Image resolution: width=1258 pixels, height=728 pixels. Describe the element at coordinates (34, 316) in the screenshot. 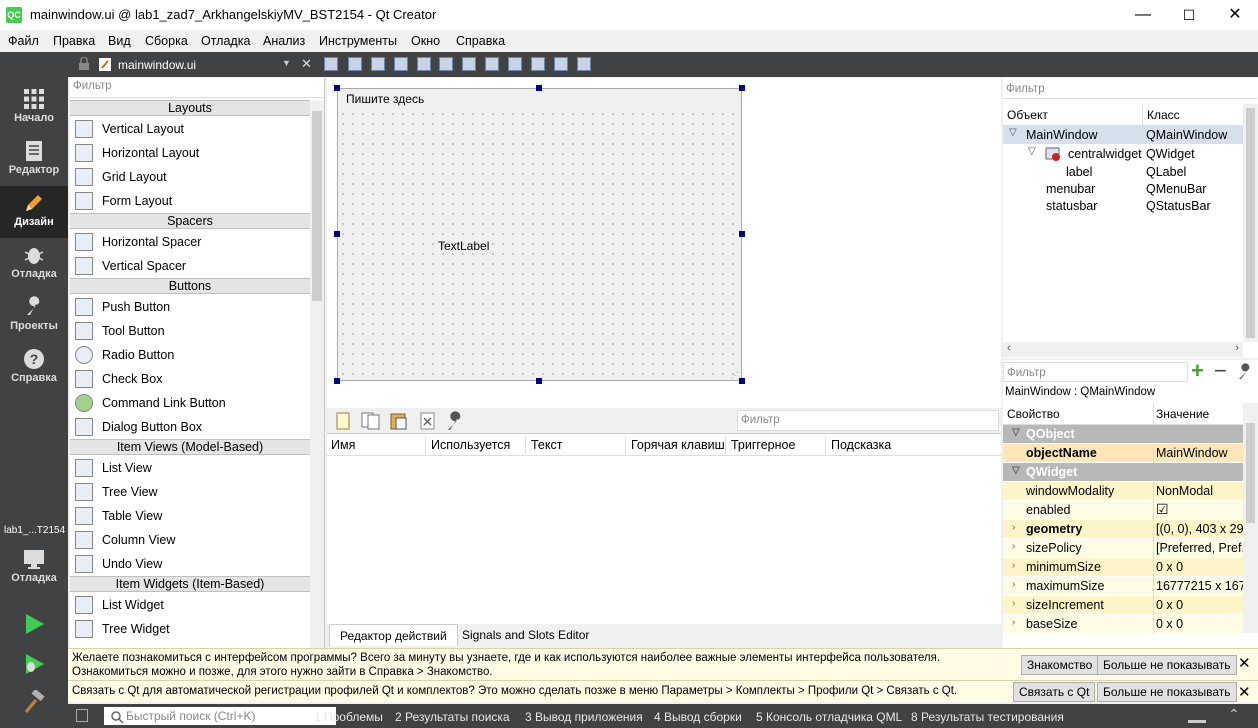

I see `mode-projects: Проекты` at that location.